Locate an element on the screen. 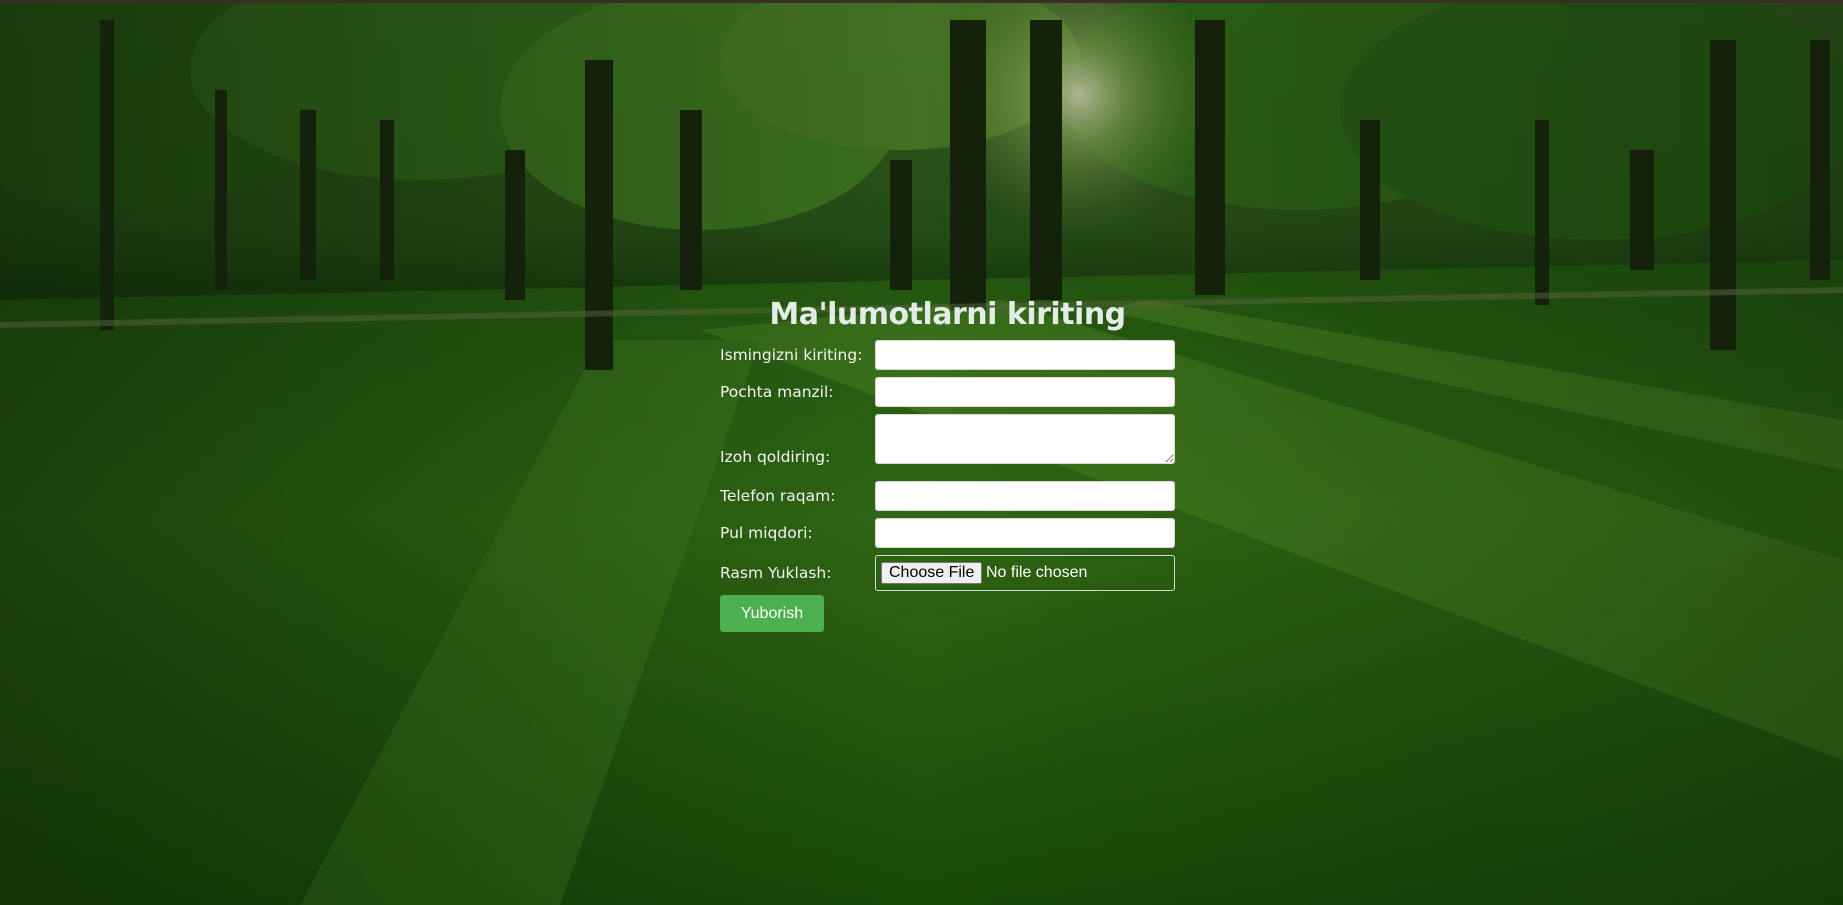 This screenshot has height=905, width=1843. phone-label: Telefon raqam: is located at coordinates (778, 496).